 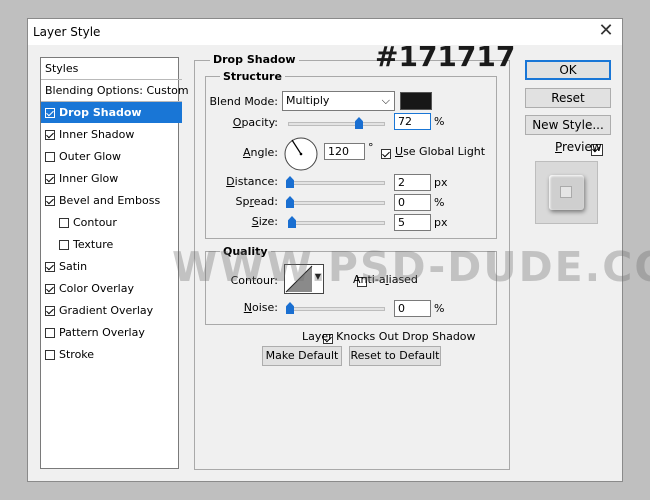 I want to click on outer-glow-checkbox, so click(x=50, y=157).